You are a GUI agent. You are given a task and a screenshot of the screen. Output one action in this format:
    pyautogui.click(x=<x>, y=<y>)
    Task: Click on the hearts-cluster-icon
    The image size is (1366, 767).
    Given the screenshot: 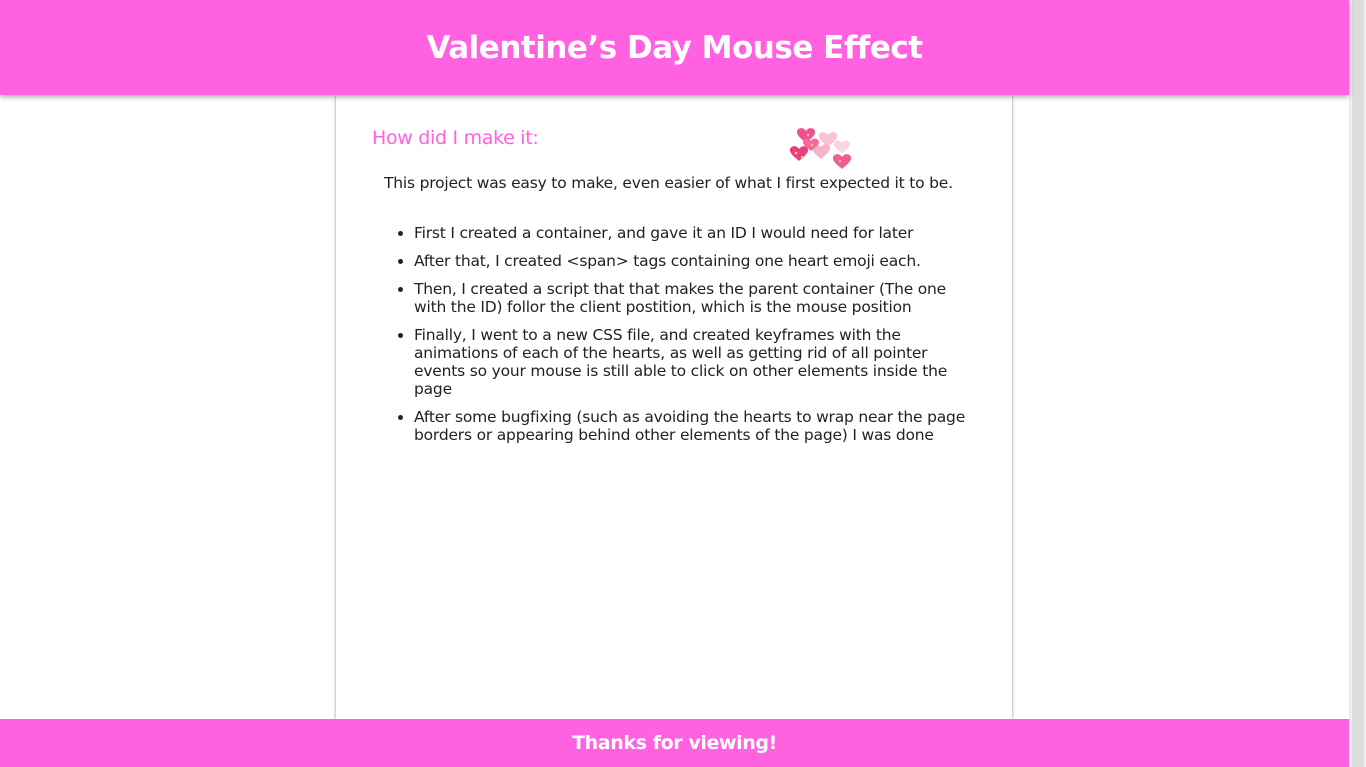 What is the action you would take?
    pyautogui.click(x=820, y=148)
    